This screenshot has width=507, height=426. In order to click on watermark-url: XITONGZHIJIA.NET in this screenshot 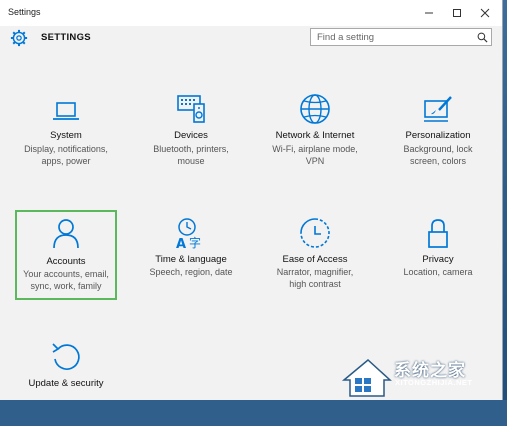, I will do `click(434, 382)`.